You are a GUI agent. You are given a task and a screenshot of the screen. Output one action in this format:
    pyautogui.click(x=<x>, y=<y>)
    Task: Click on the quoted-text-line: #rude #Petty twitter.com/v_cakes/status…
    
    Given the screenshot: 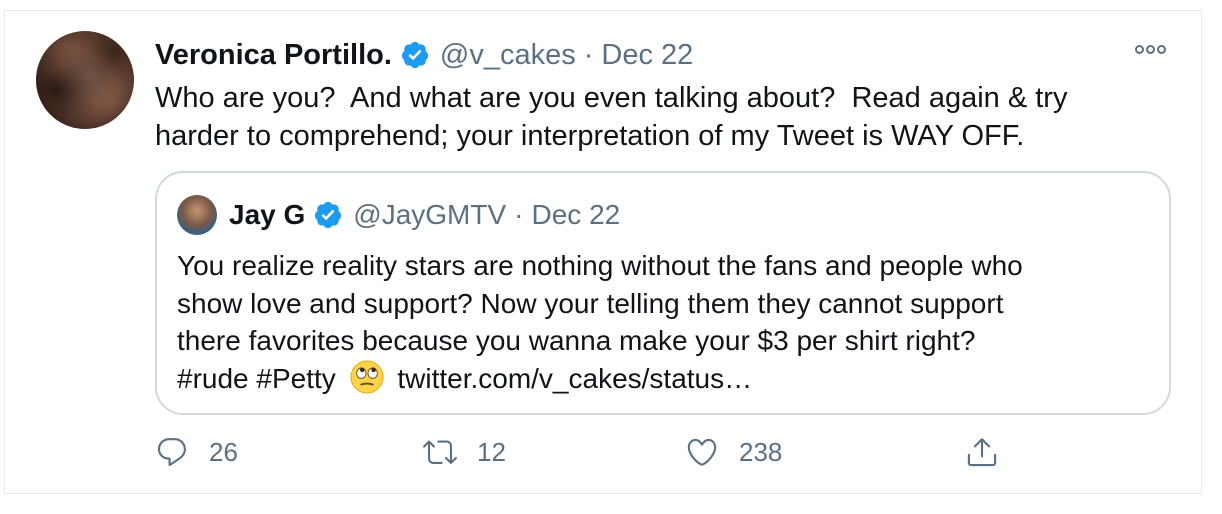 What is the action you would take?
    pyautogui.click(x=667, y=378)
    